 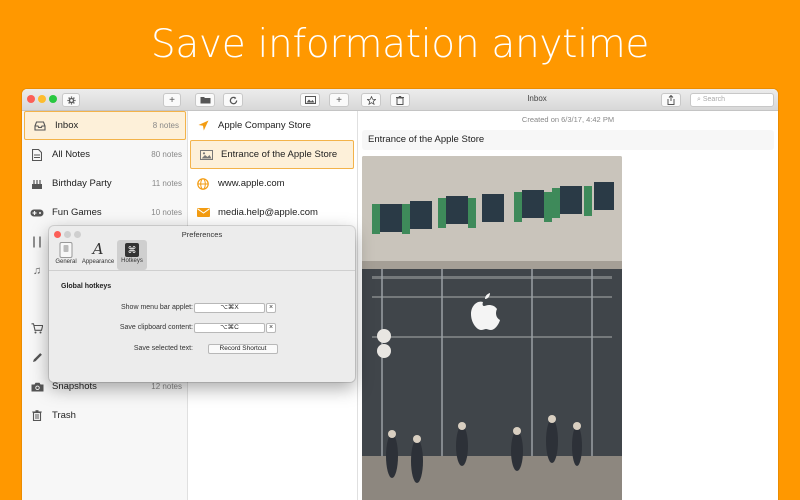 I want to click on add-notebook-button: +, so click(x=172, y=100).